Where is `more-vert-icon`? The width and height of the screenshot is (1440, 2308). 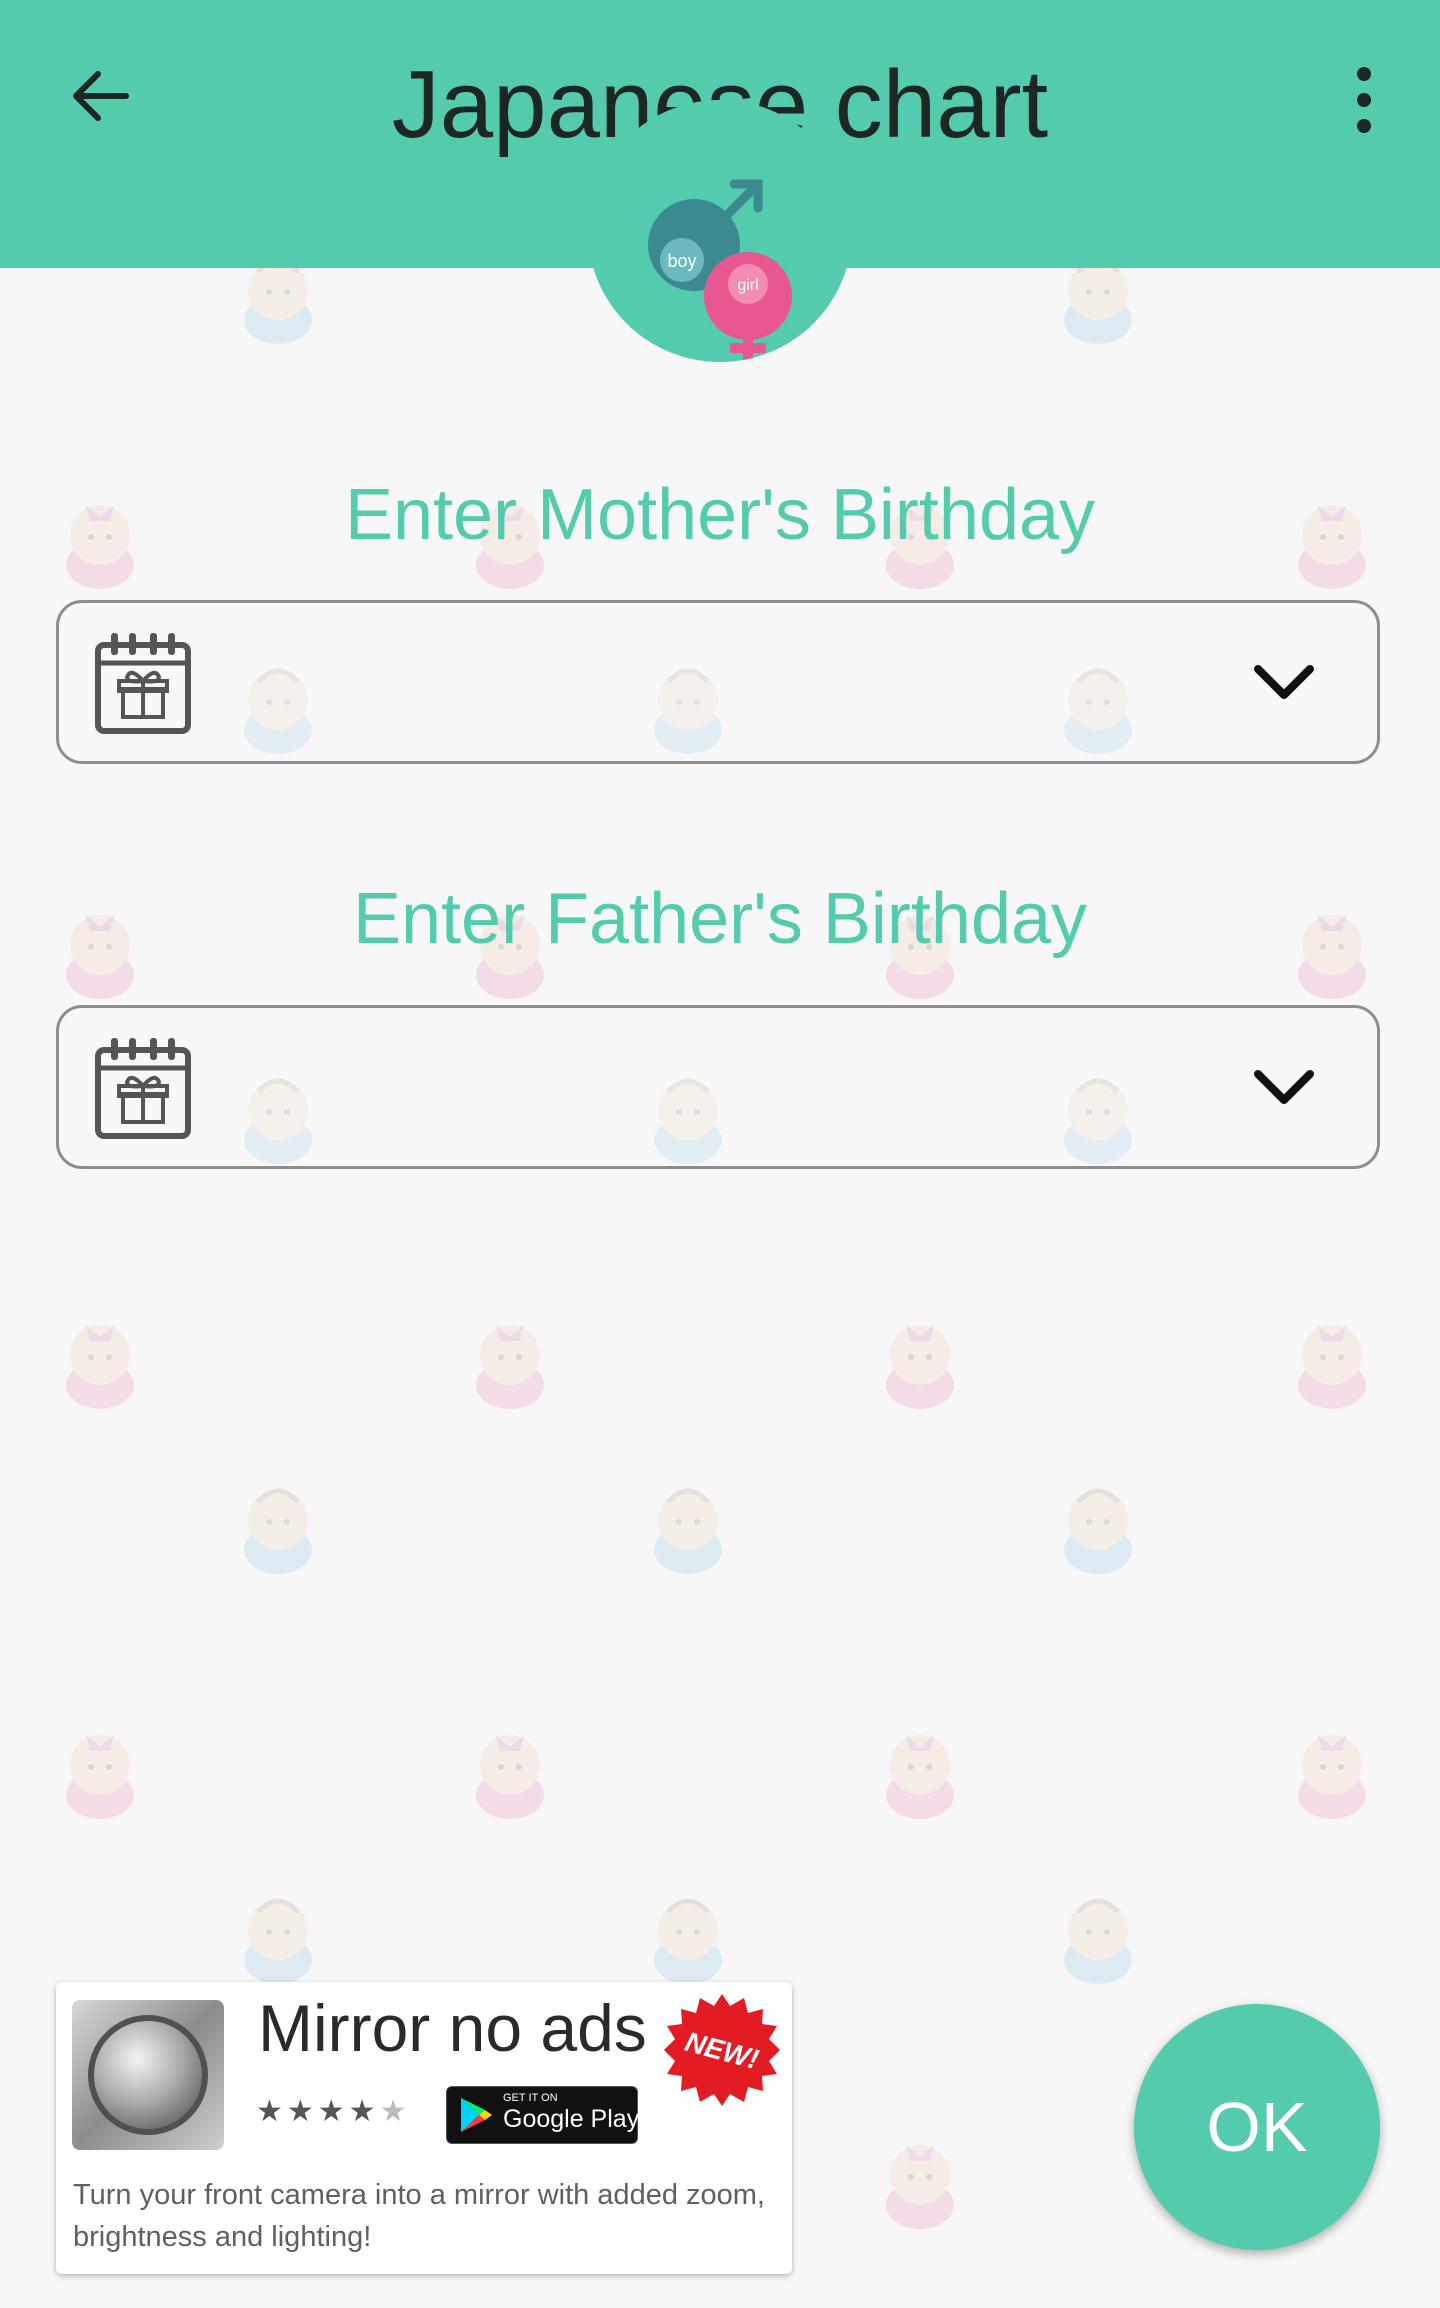 more-vert-icon is located at coordinates (1364, 100).